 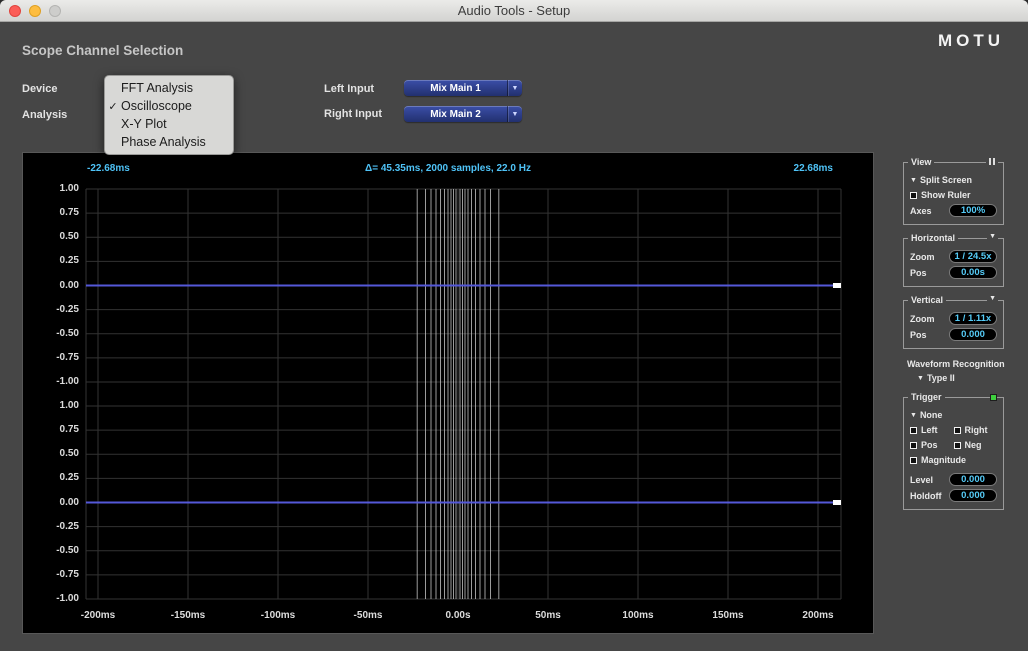 What do you see at coordinates (913, 195) in the screenshot?
I see `show-ruler-checkbox` at bounding box center [913, 195].